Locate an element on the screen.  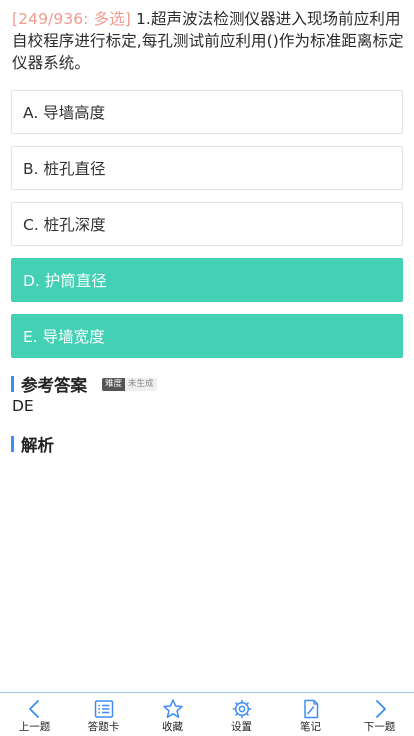
difficulty-label: 难度 is located at coordinates (114, 384).